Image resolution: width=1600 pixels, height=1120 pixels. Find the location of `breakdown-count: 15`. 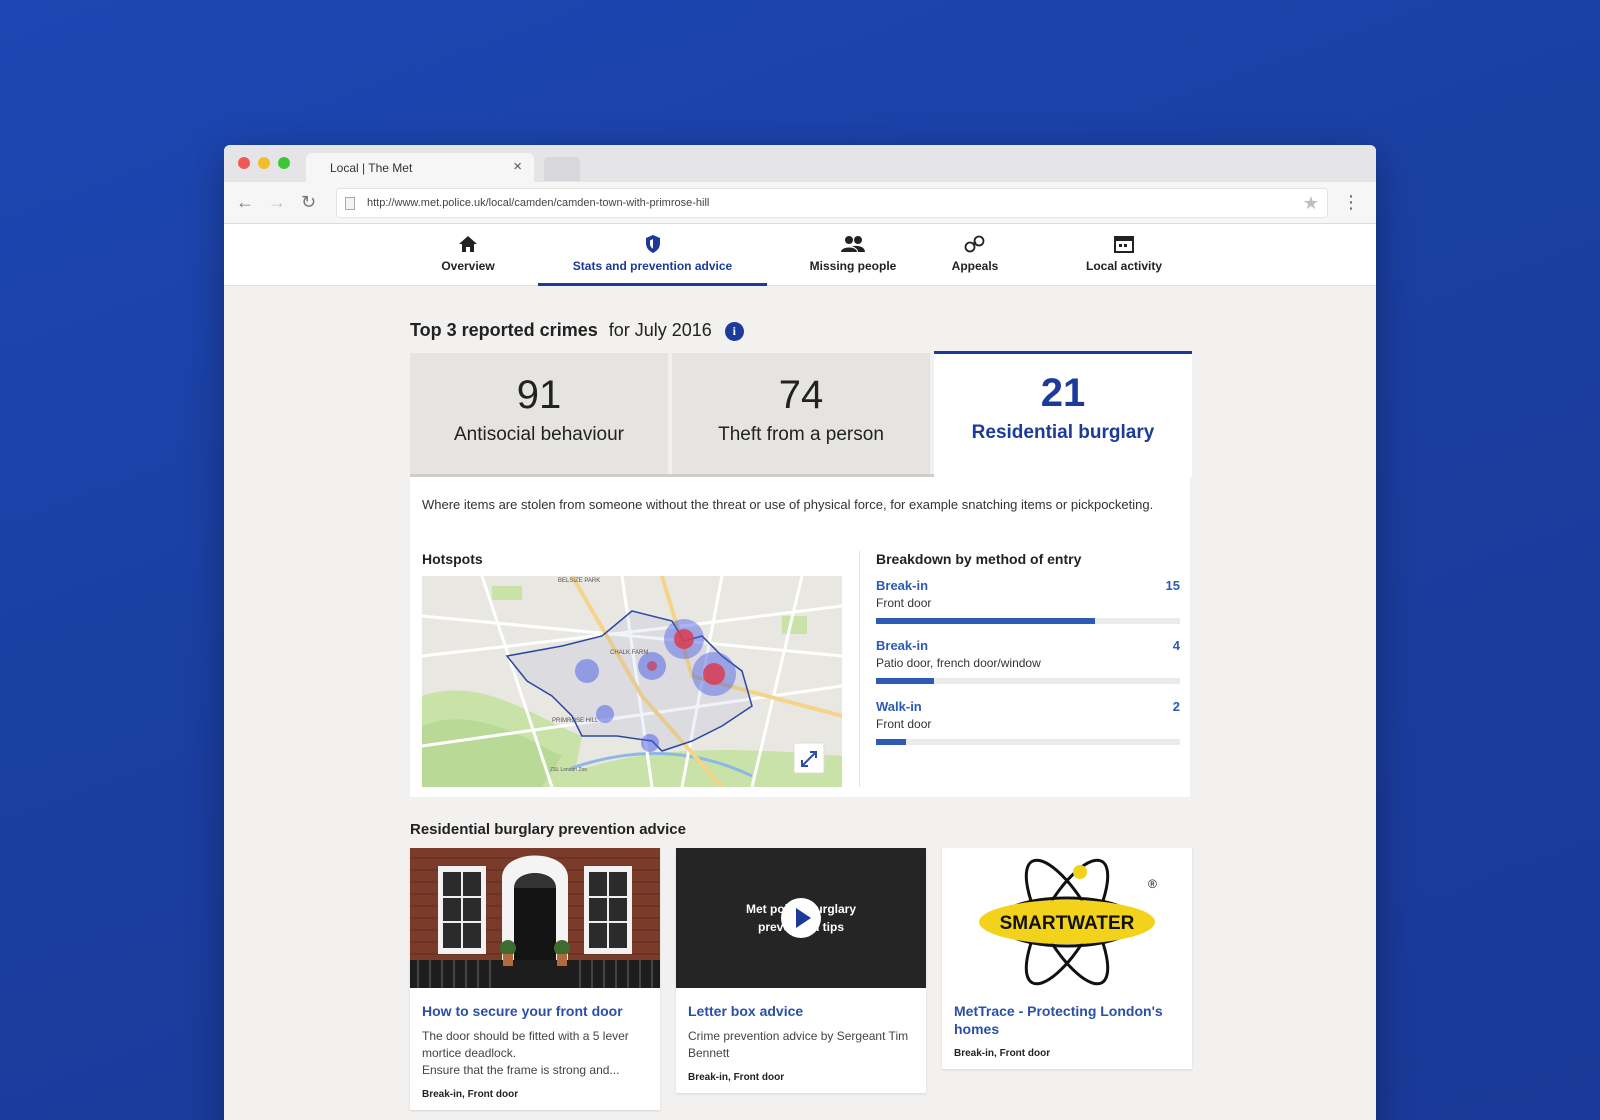

breakdown-count: 15 is located at coordinates (1172, 585).